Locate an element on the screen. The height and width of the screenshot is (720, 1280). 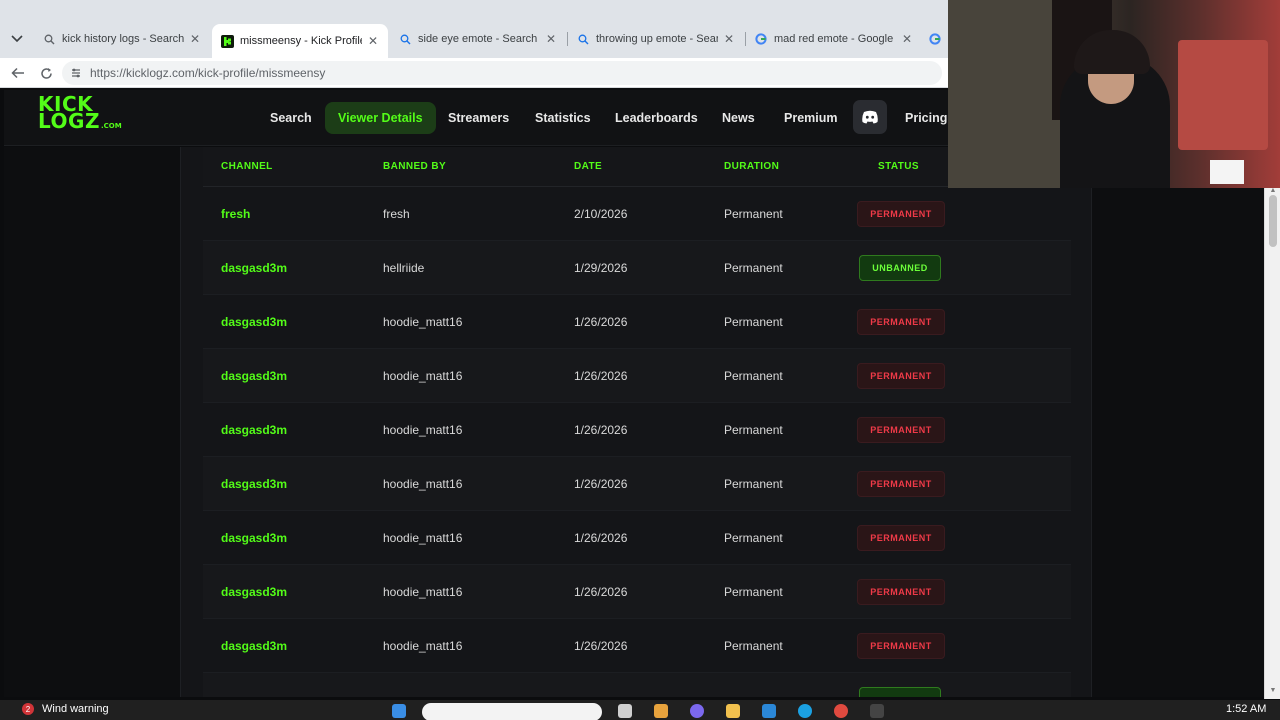
search-icon is located at coordinates (583, 39).